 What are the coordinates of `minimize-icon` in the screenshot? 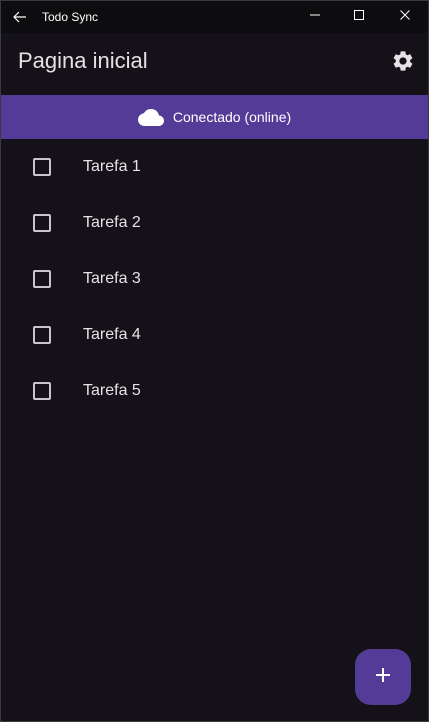 It's located at (315, 17).